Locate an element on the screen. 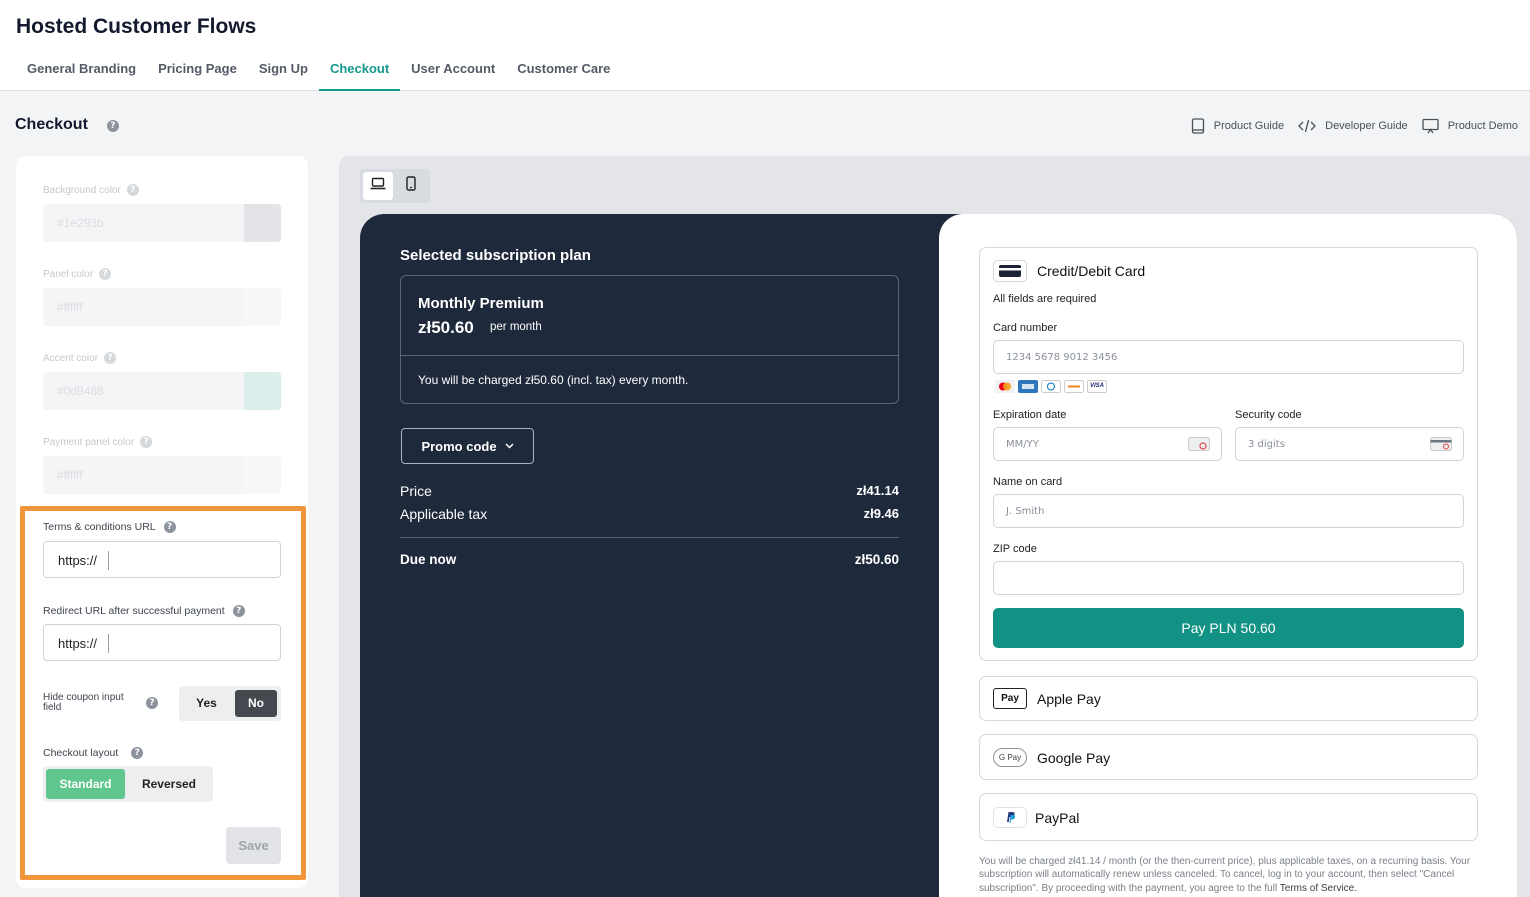 Image resolution: width=1530 pixels, height=897 pixels. hide-coupon-toggle: Yes No is located at coordinates (230, 703).